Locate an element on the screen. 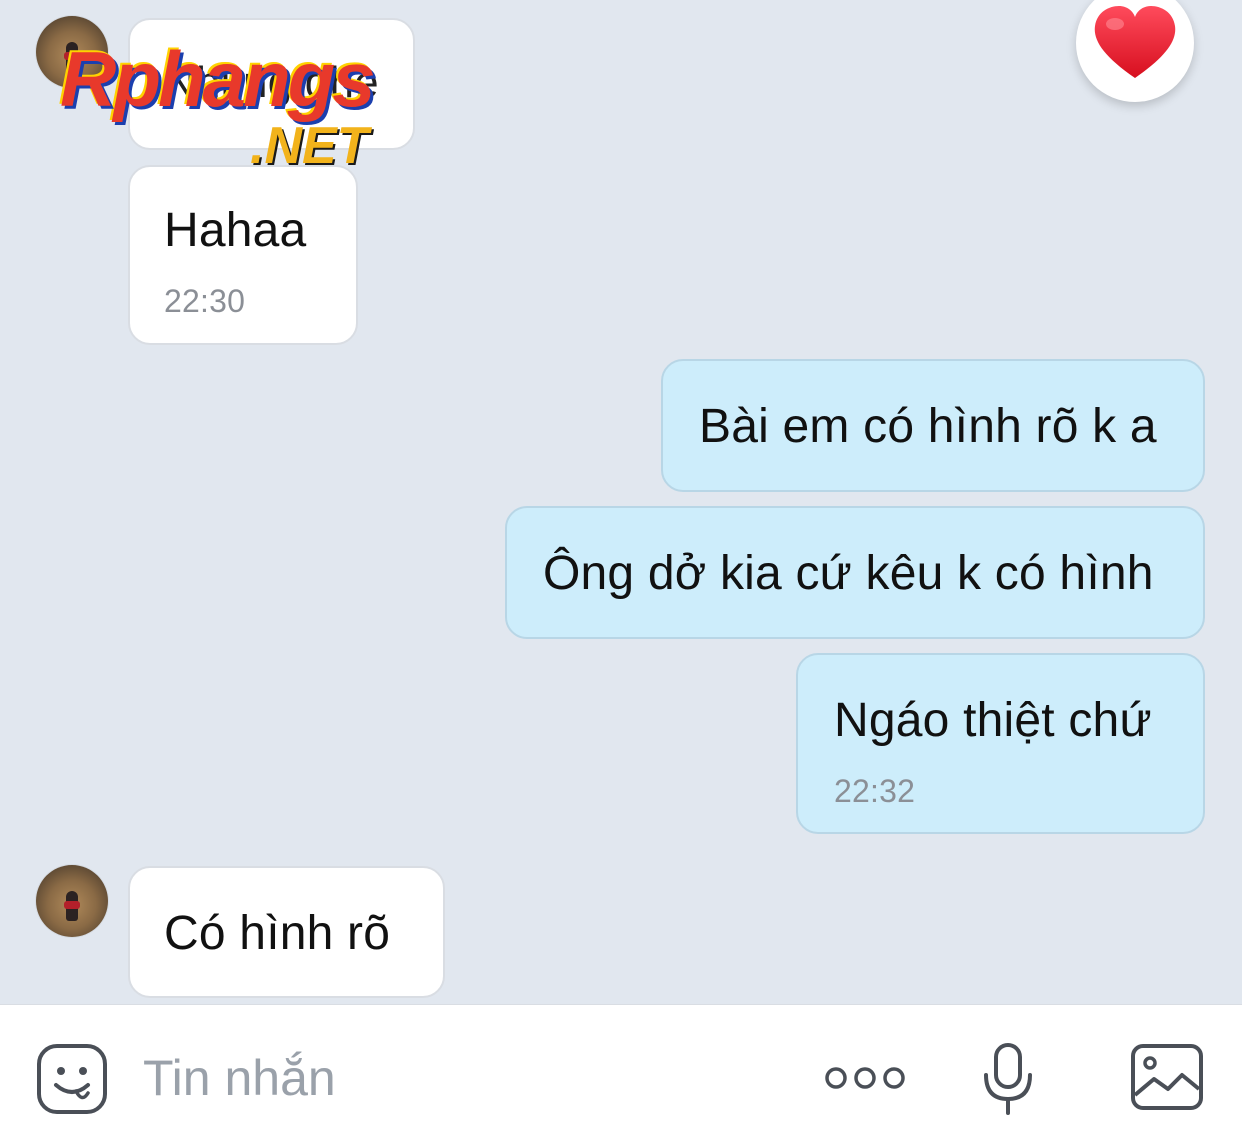 The height and width of the screenshot is (1148, 1242). message-text: Ông dở kia cứ kêu k có hình is located at coordinates (848, 573).